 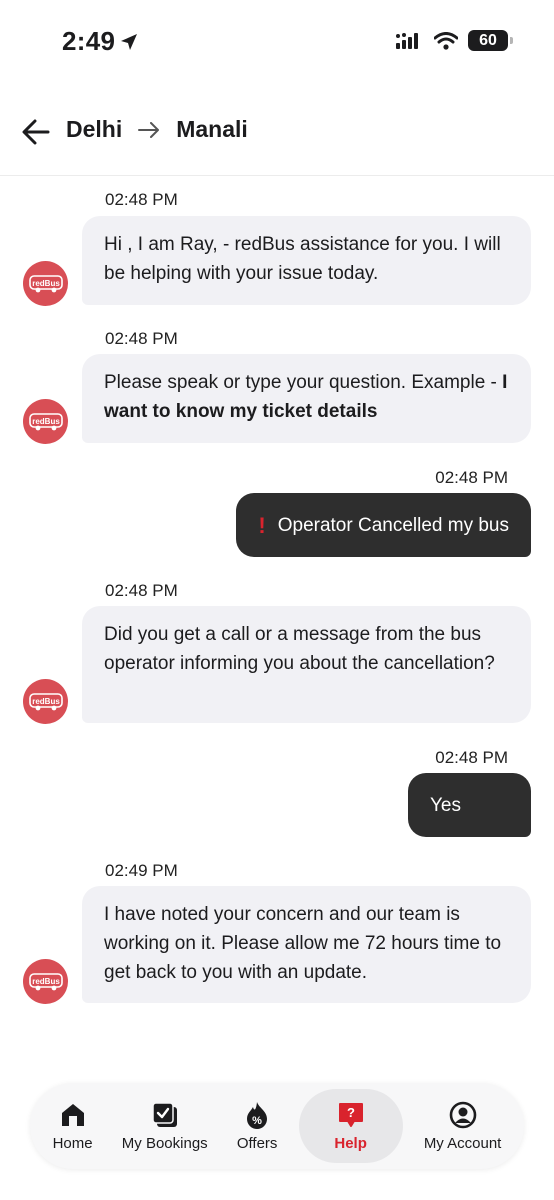 I want to click on nav-home: Home, so click(x=73, y=1126).